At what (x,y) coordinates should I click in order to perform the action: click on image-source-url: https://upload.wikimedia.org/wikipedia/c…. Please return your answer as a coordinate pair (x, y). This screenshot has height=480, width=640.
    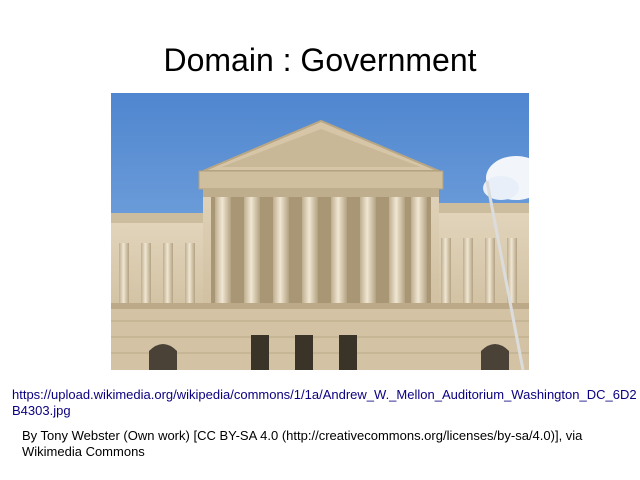
    Looking at the image, I should click on (324, 403).